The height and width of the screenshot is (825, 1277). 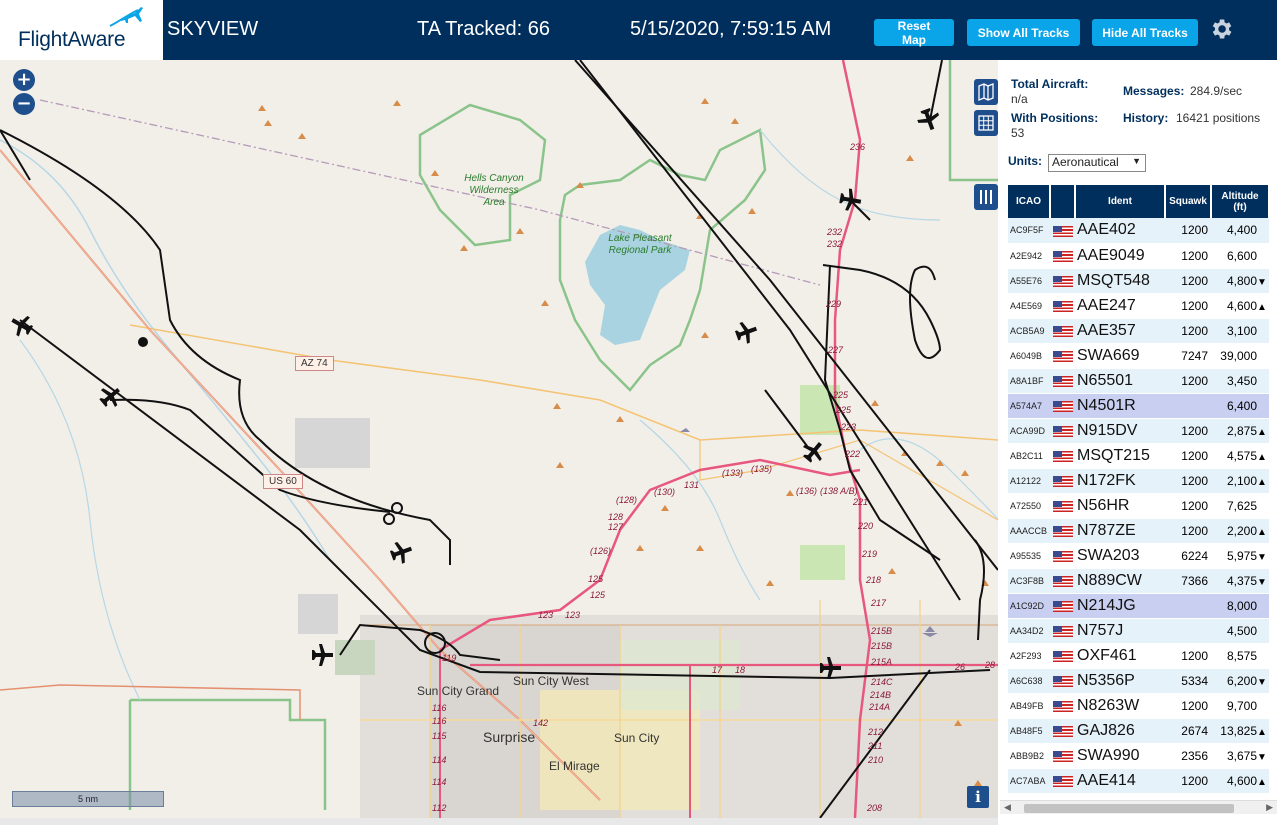 I want to click on columns-toggle-button, so click(x=986, y=197).